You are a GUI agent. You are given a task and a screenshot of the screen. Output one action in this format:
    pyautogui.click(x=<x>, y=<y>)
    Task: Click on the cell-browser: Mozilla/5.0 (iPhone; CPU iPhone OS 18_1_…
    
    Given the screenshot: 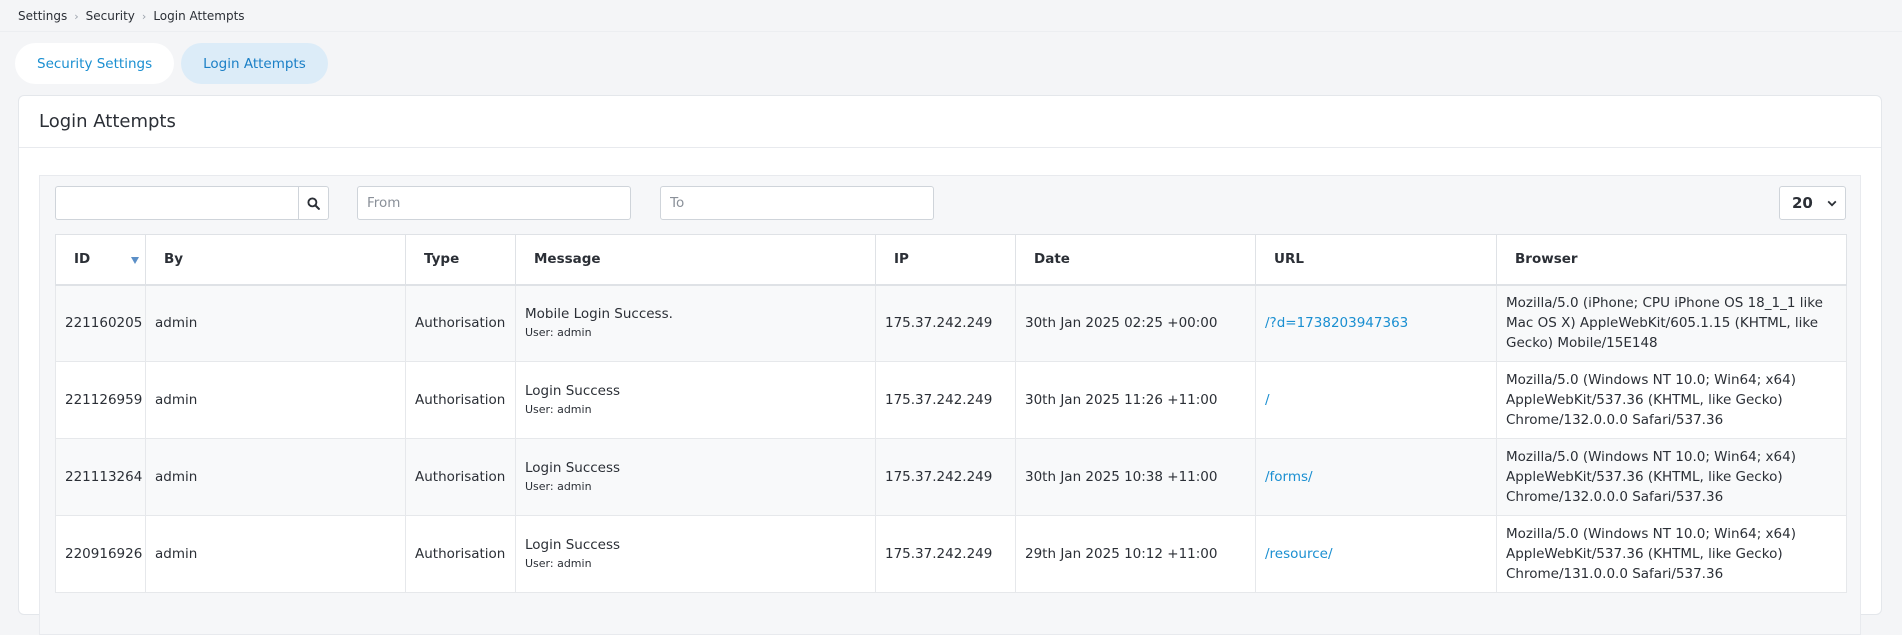 What is the action you would take?
    pyautogui.click(x=1671, y=323)
    